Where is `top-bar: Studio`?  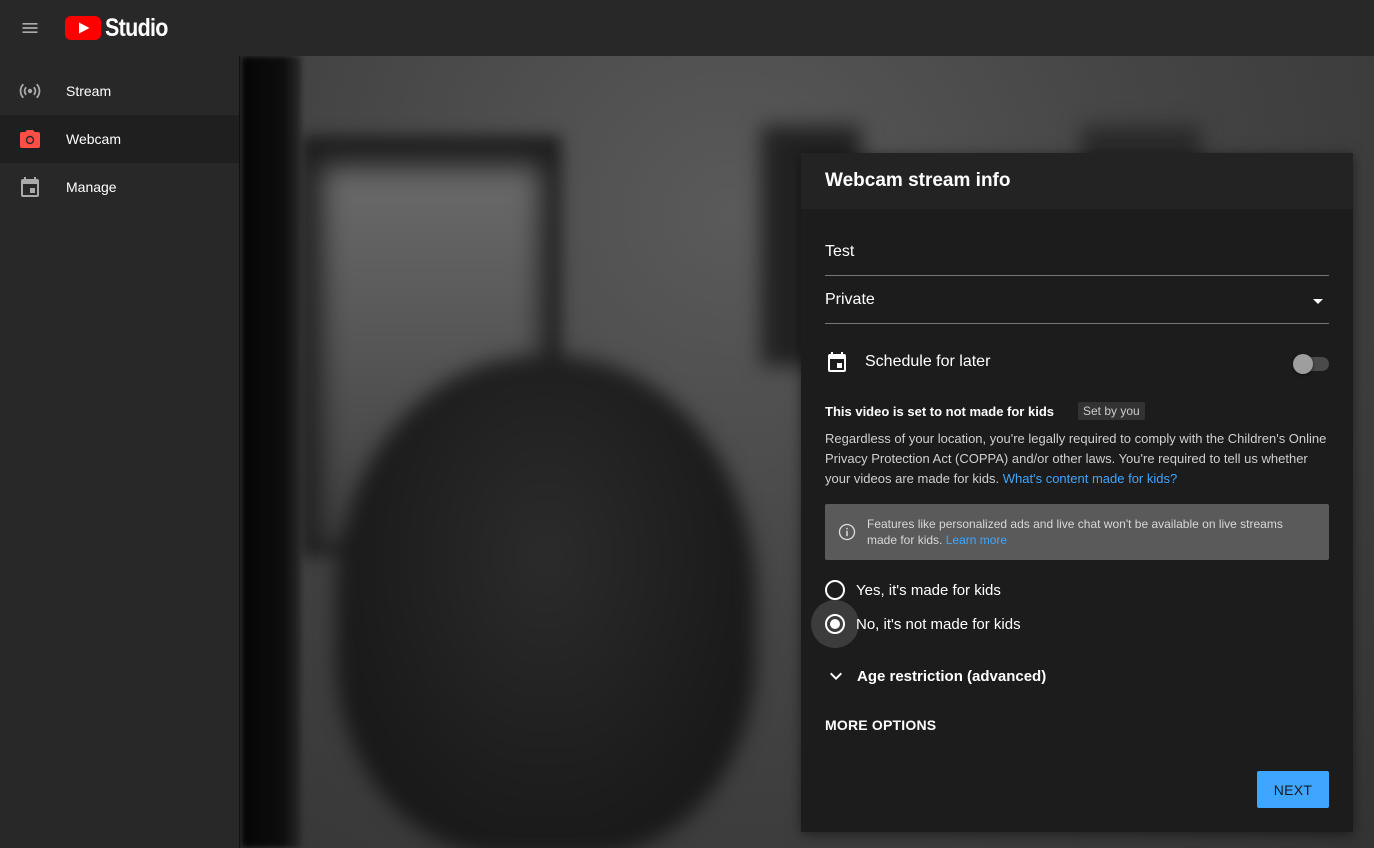
top-bar: Studio is located at coordinates (687, 28).